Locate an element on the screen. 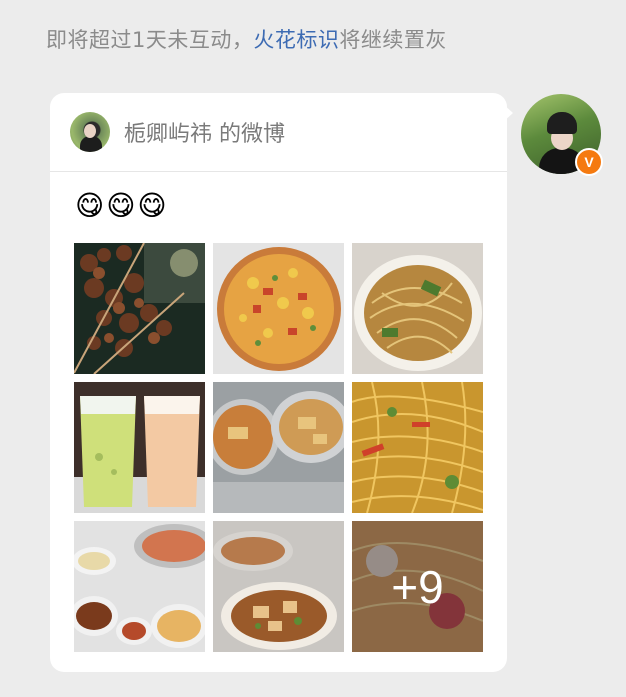 The width and height of the screenshot is (626, 697). bubble-tail is located at coordinates (508, 113).